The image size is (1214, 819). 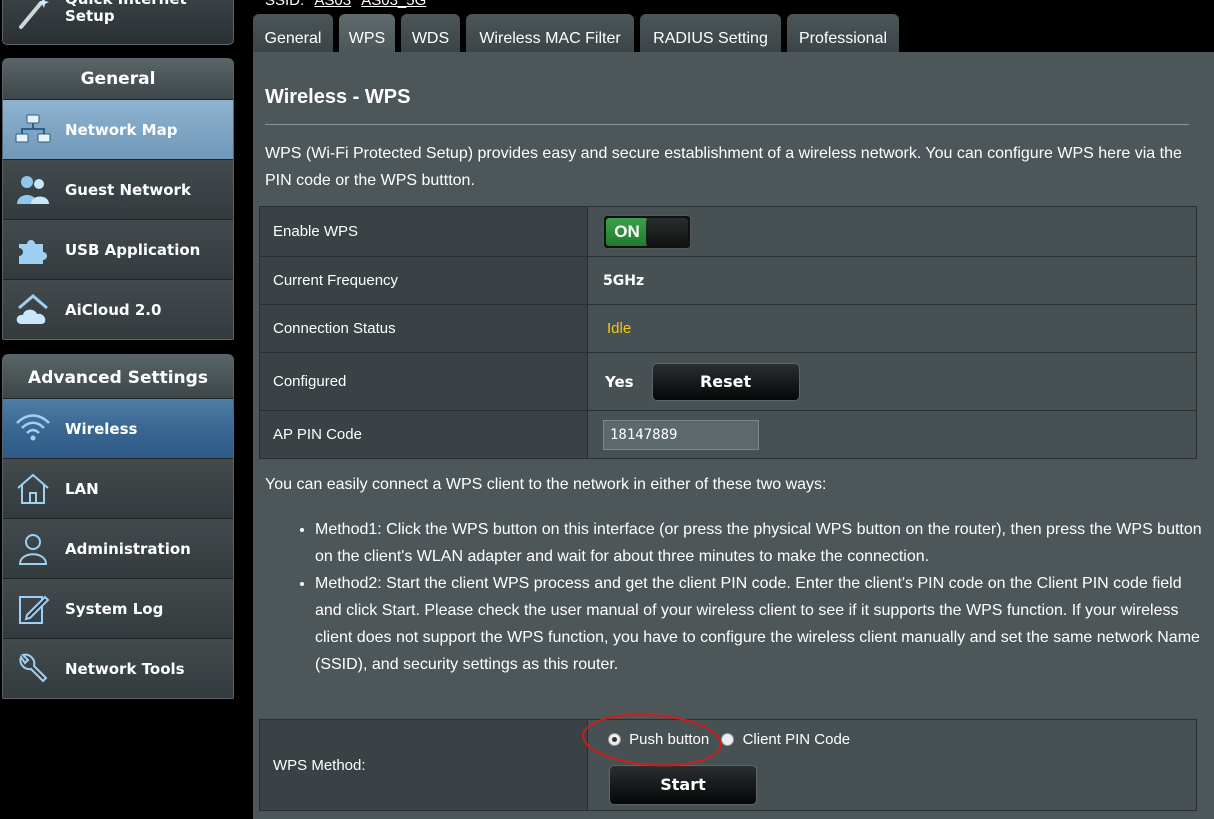 I want to click on page-title: Wireless - WPS, so click(x=338, y=97).